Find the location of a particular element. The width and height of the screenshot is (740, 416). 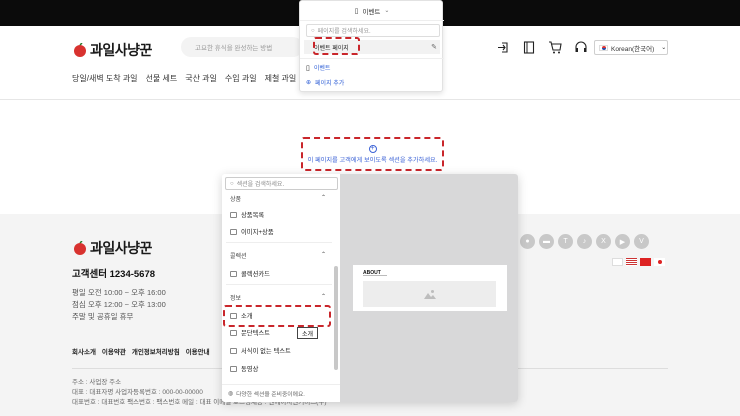

add-page-button: ⊕ 페이지 추가 is located at coordinates (325, 82).